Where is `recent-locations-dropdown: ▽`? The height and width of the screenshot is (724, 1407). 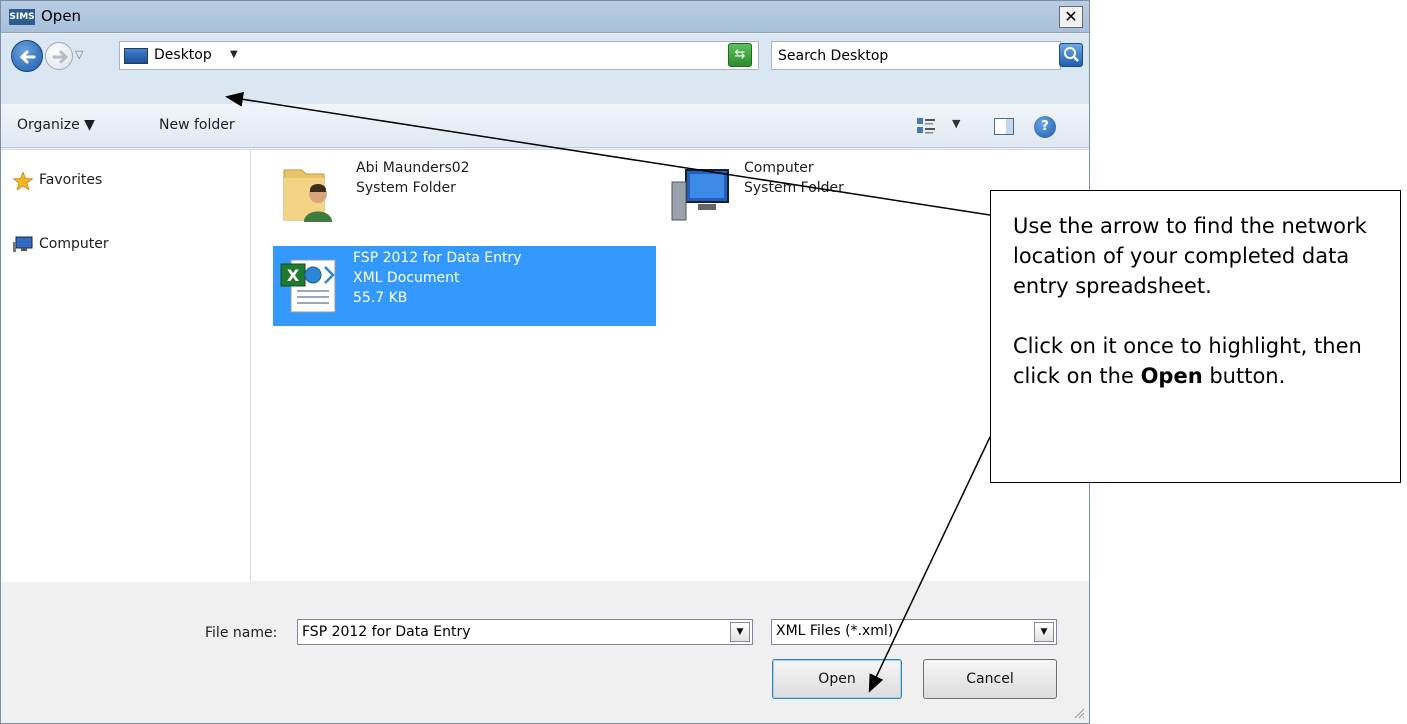 recent-locations-dropdown: ▽ is located at coordinates (79, 54).